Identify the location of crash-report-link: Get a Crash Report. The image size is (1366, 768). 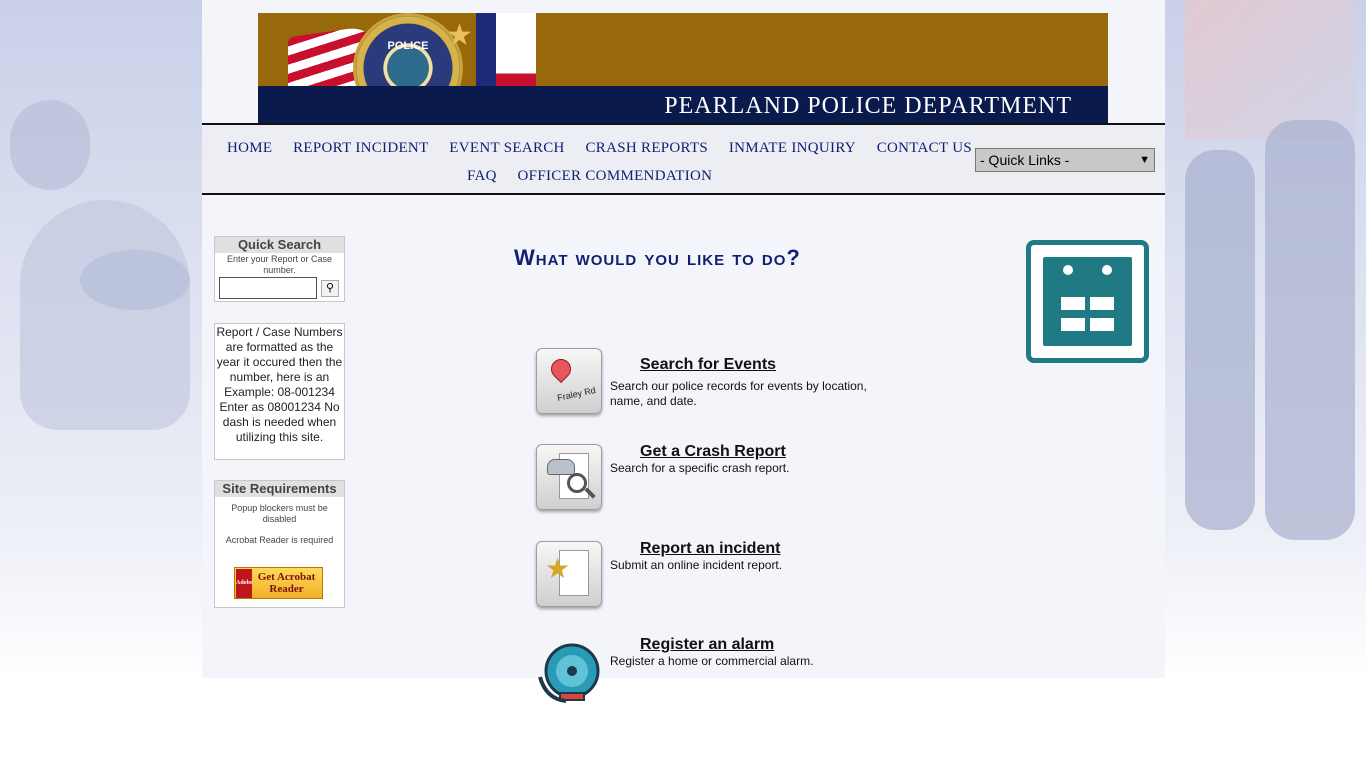
(713, 452).